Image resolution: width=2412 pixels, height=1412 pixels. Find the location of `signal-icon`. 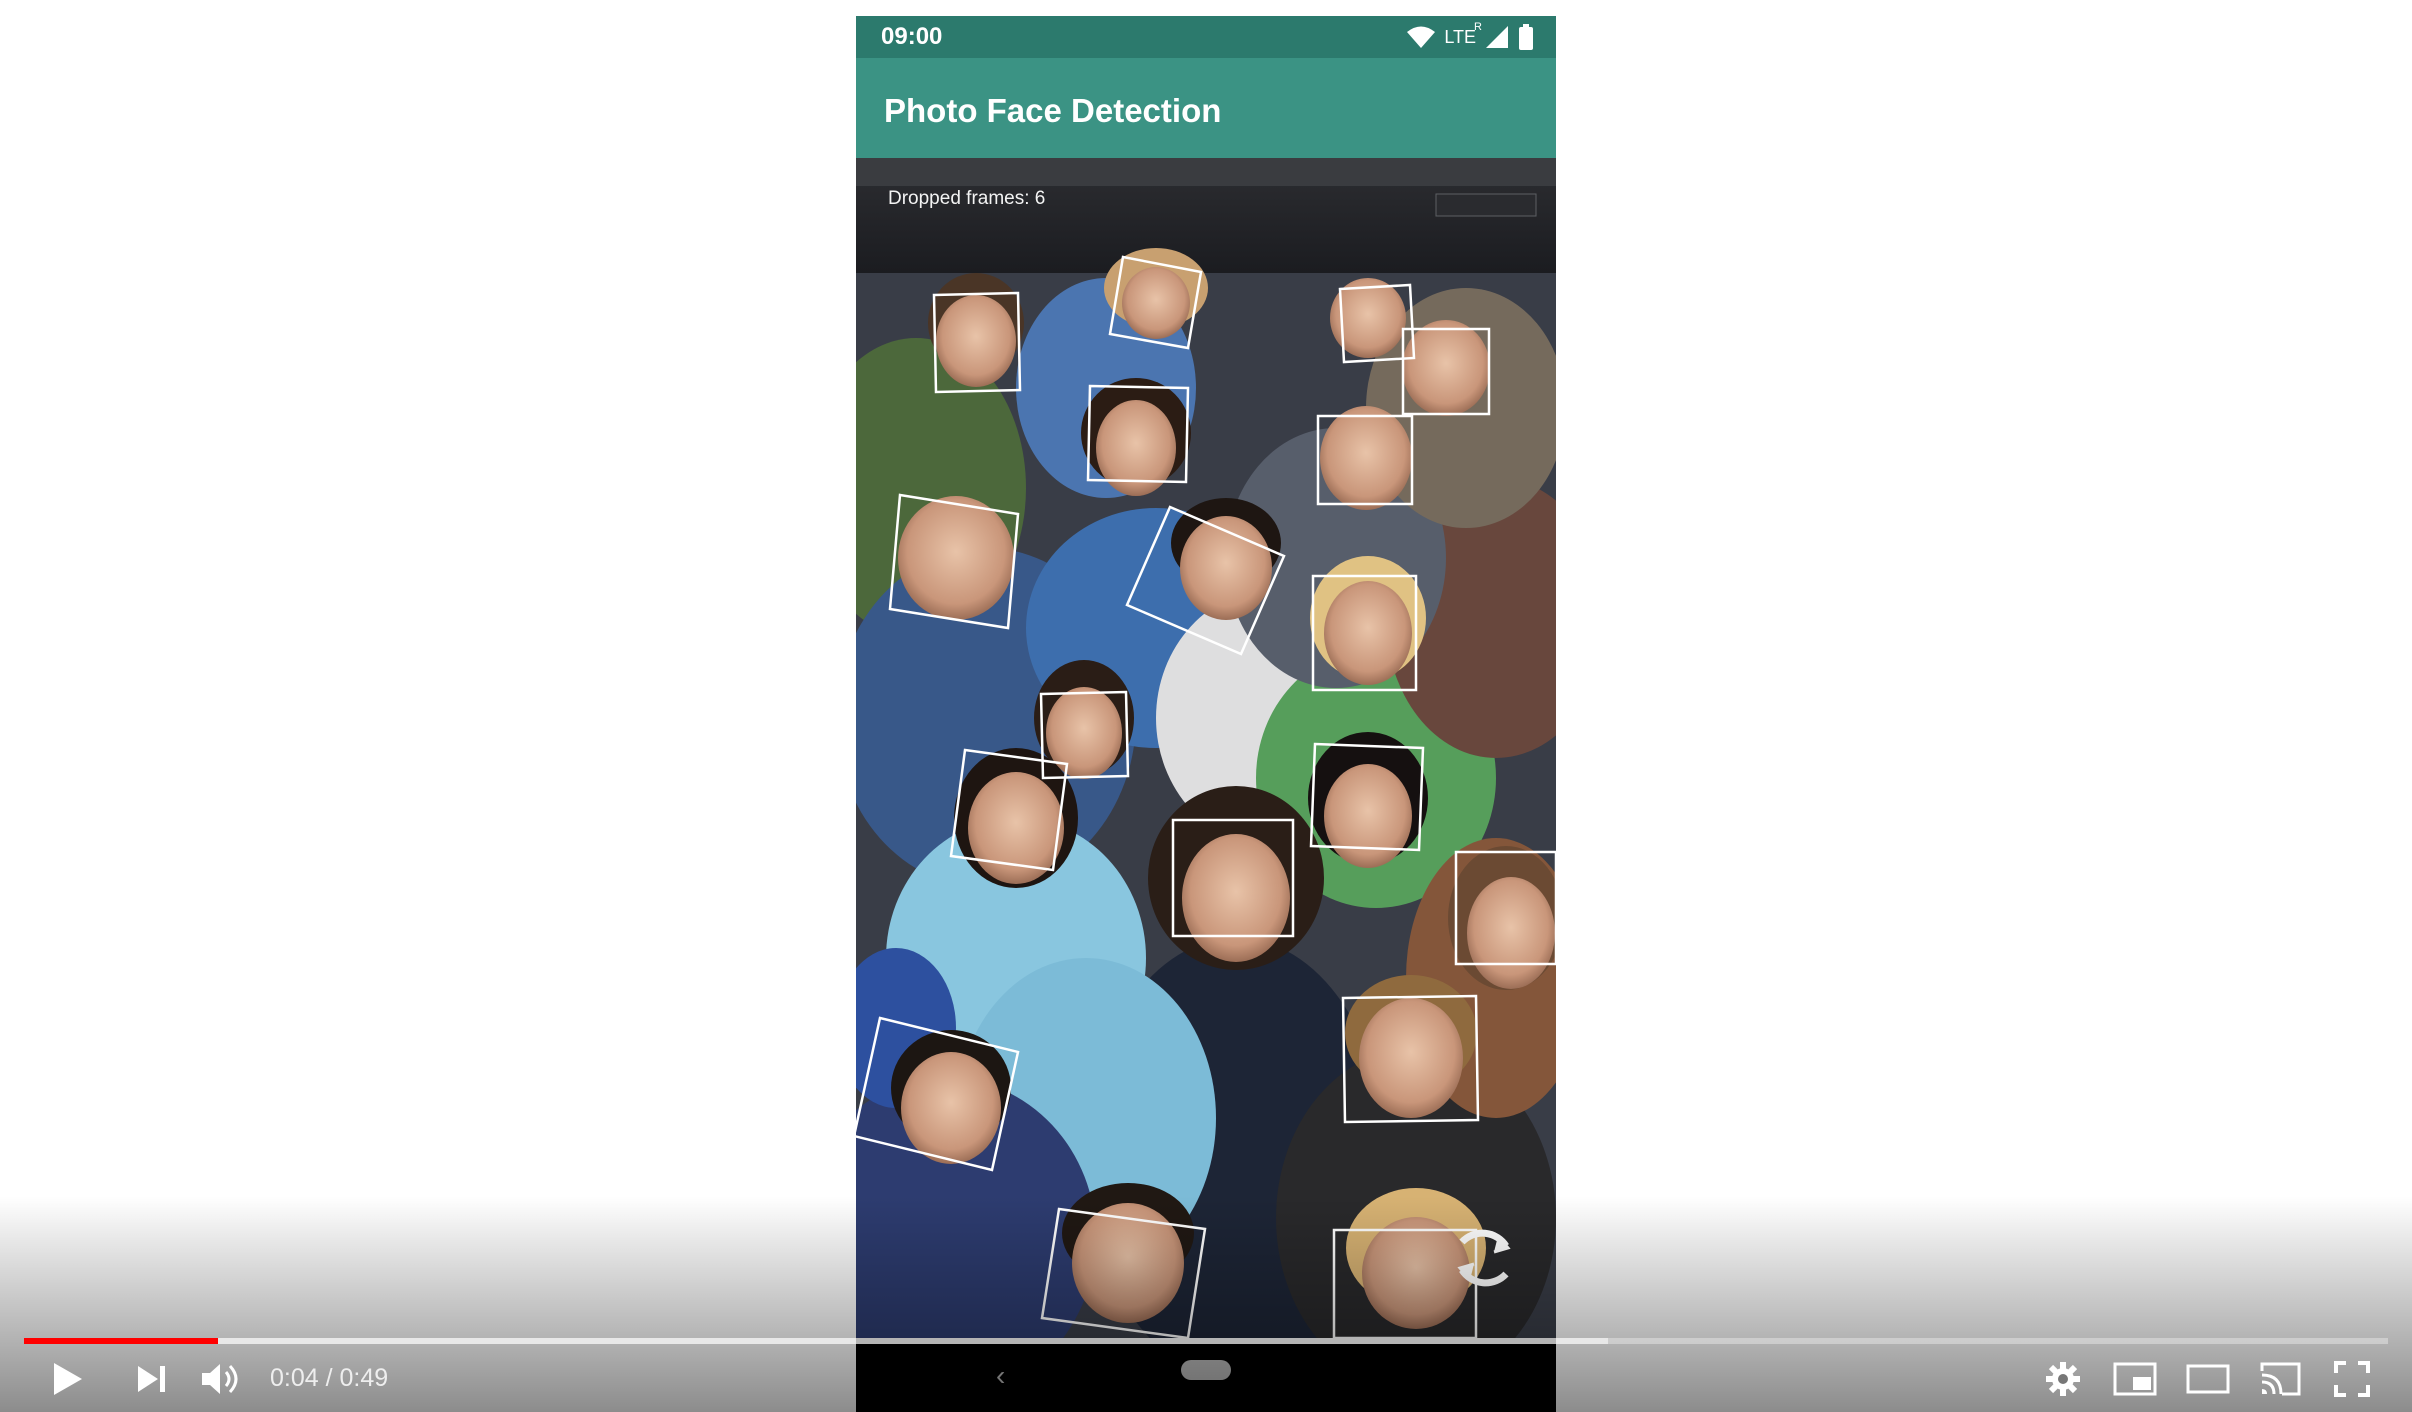

signal-icon is located at coordinates (1497, 37).